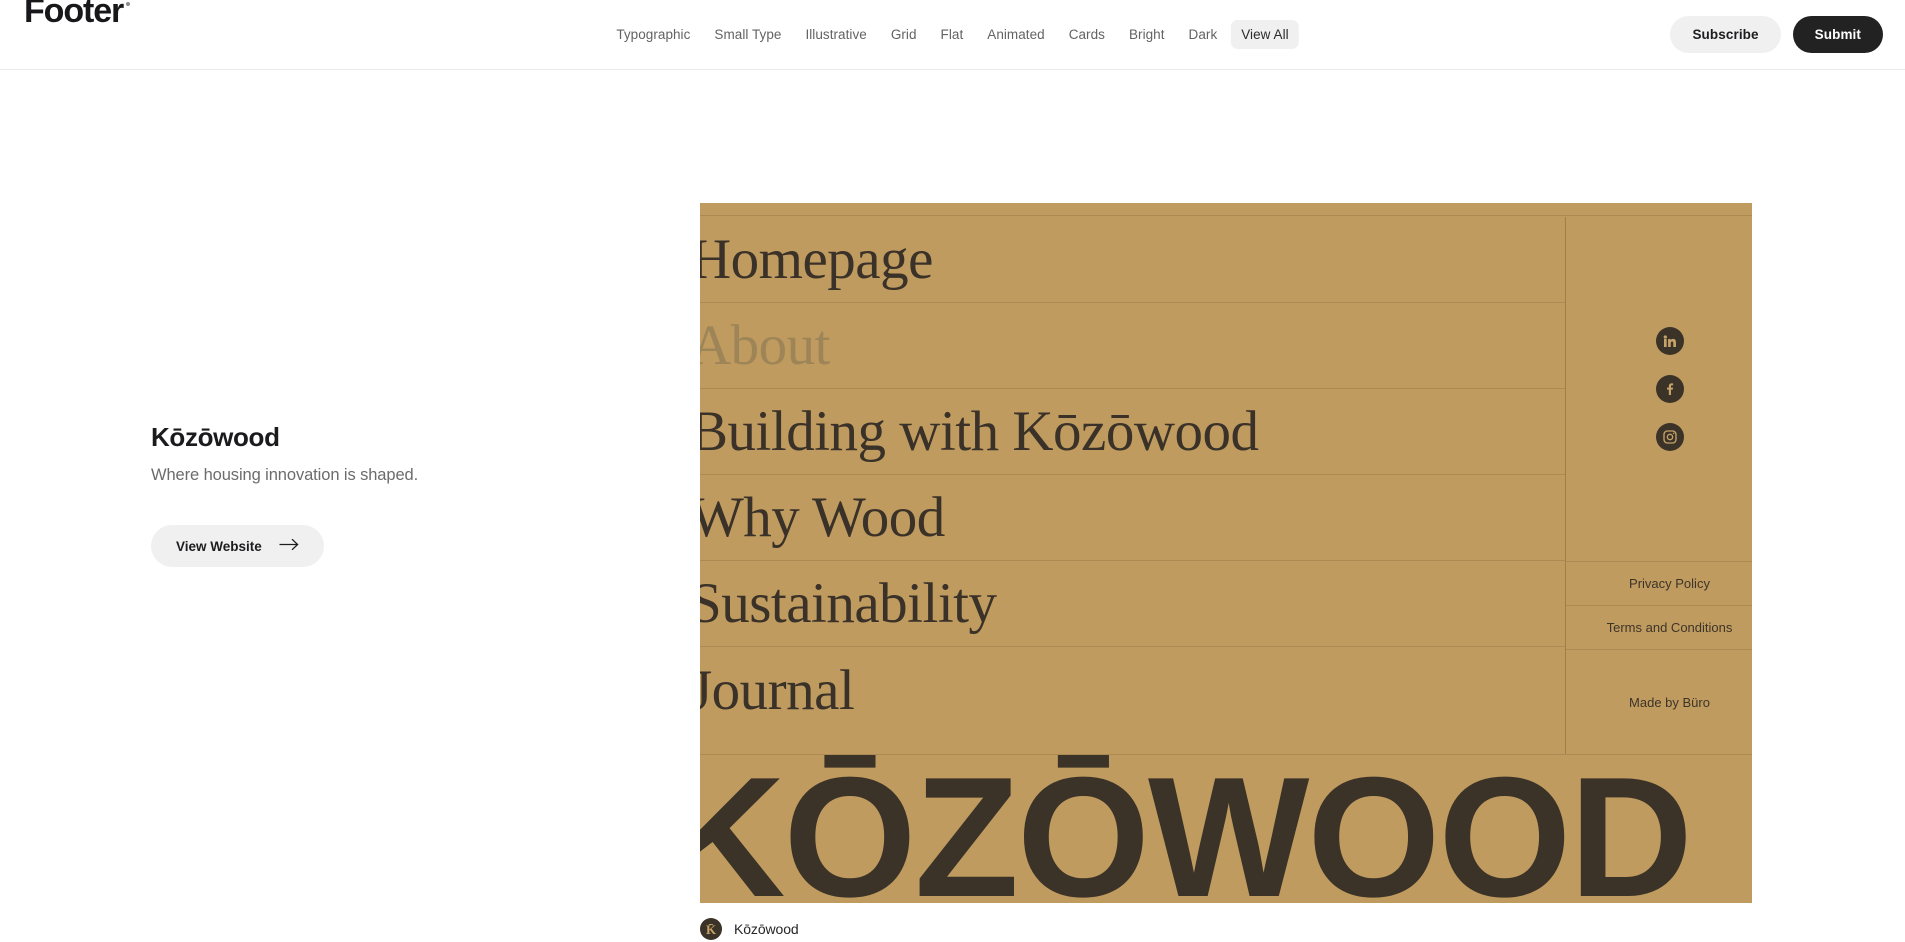 The image size is (1905, 942). Describe the element at coordinates (904, 34) in the screenshot. I see `nav-item-grid: Grid` at that location.